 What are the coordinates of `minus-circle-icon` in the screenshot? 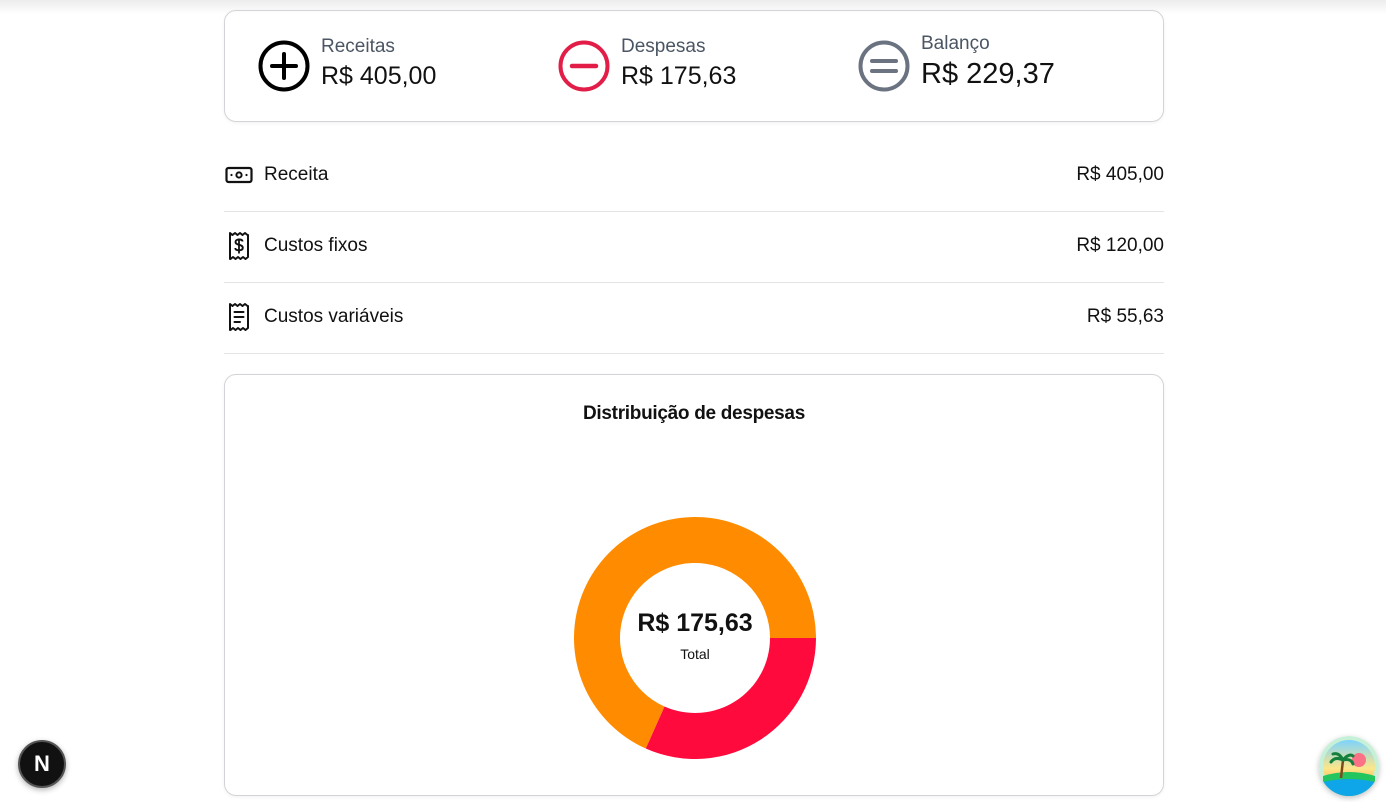 It's located at (584, 66).